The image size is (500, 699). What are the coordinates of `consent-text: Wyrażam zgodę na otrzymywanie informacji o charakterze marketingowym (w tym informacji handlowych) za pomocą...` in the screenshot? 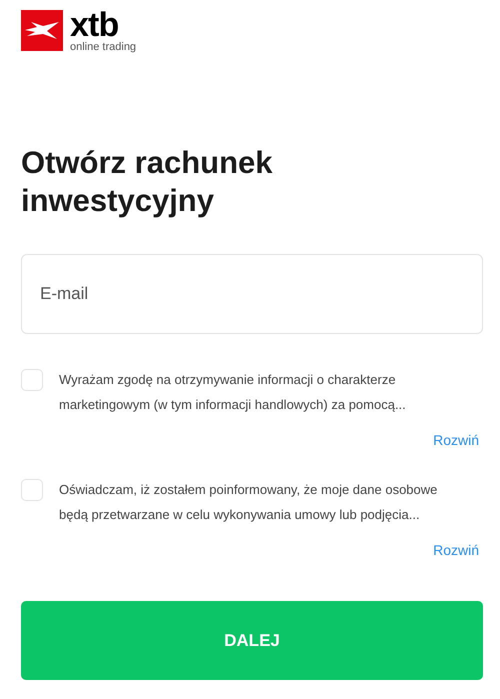 It's located at (232, 392).